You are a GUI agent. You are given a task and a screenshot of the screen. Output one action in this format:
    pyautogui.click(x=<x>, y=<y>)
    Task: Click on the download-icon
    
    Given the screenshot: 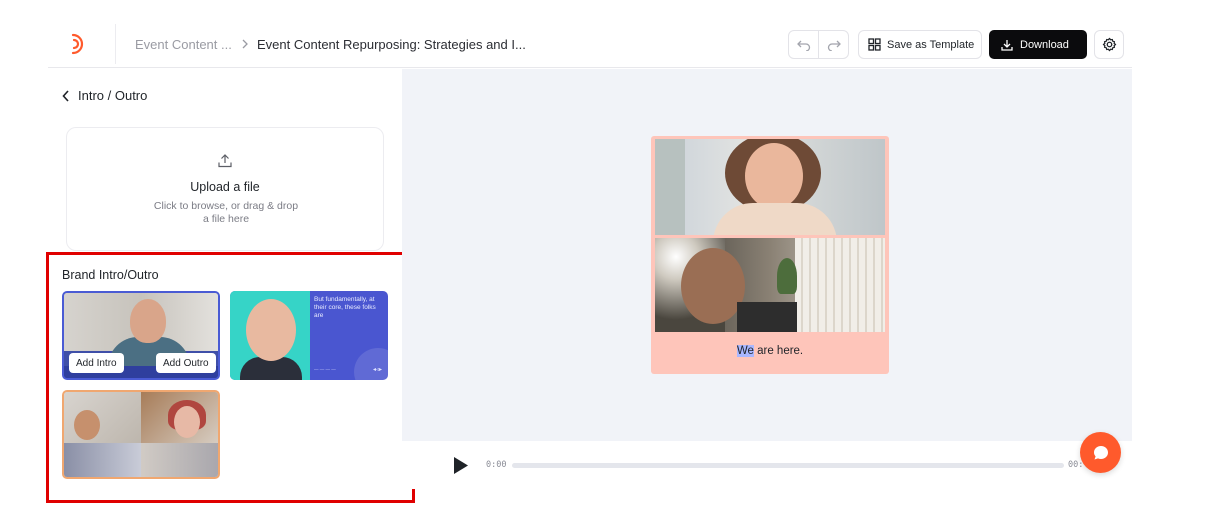 What is the action you would take?
    pyautogui.click(x=1007, y=45)
    